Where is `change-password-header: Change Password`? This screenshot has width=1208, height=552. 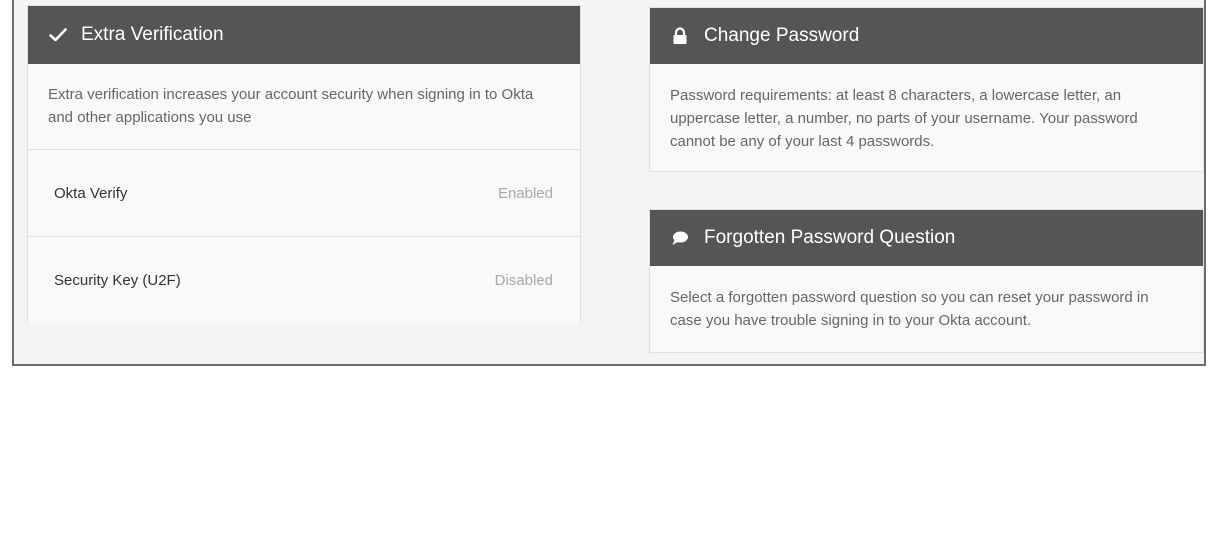 change-password-header: Change Password is located at coordinates (926, 36).